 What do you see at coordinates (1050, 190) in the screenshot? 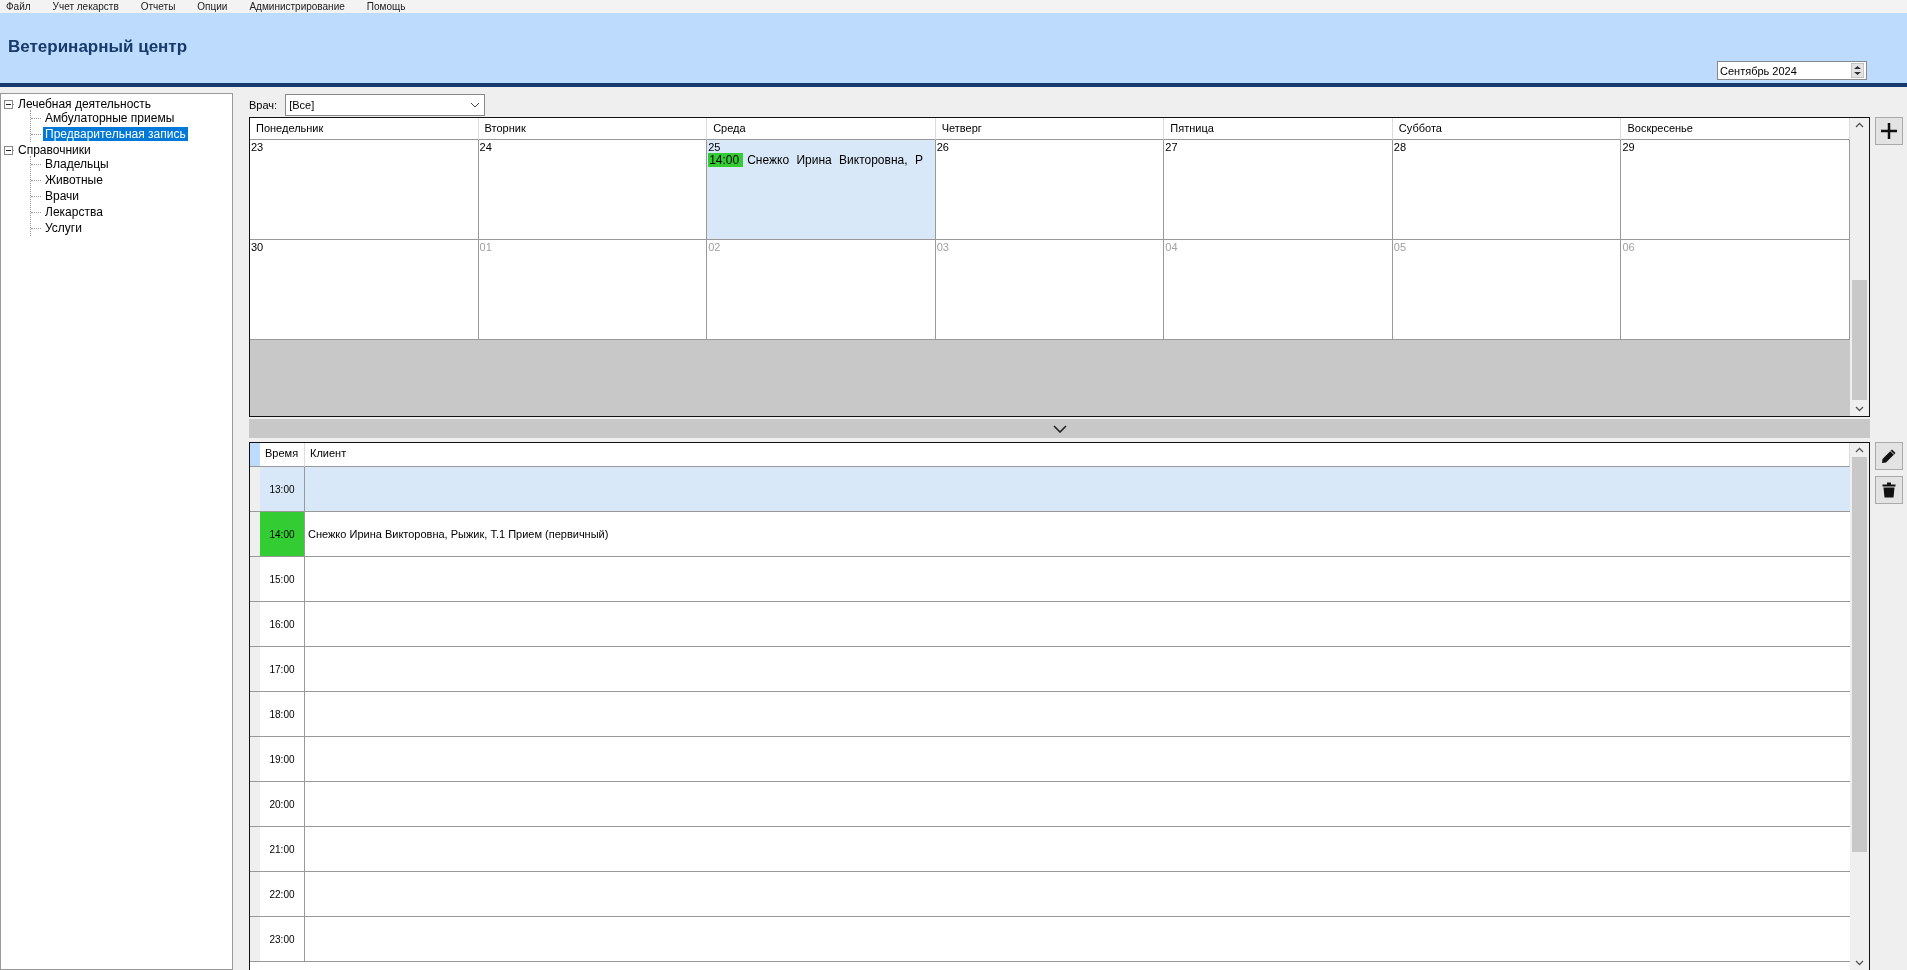
I see `day-cell: 26` at bounding box center [1050, 190].